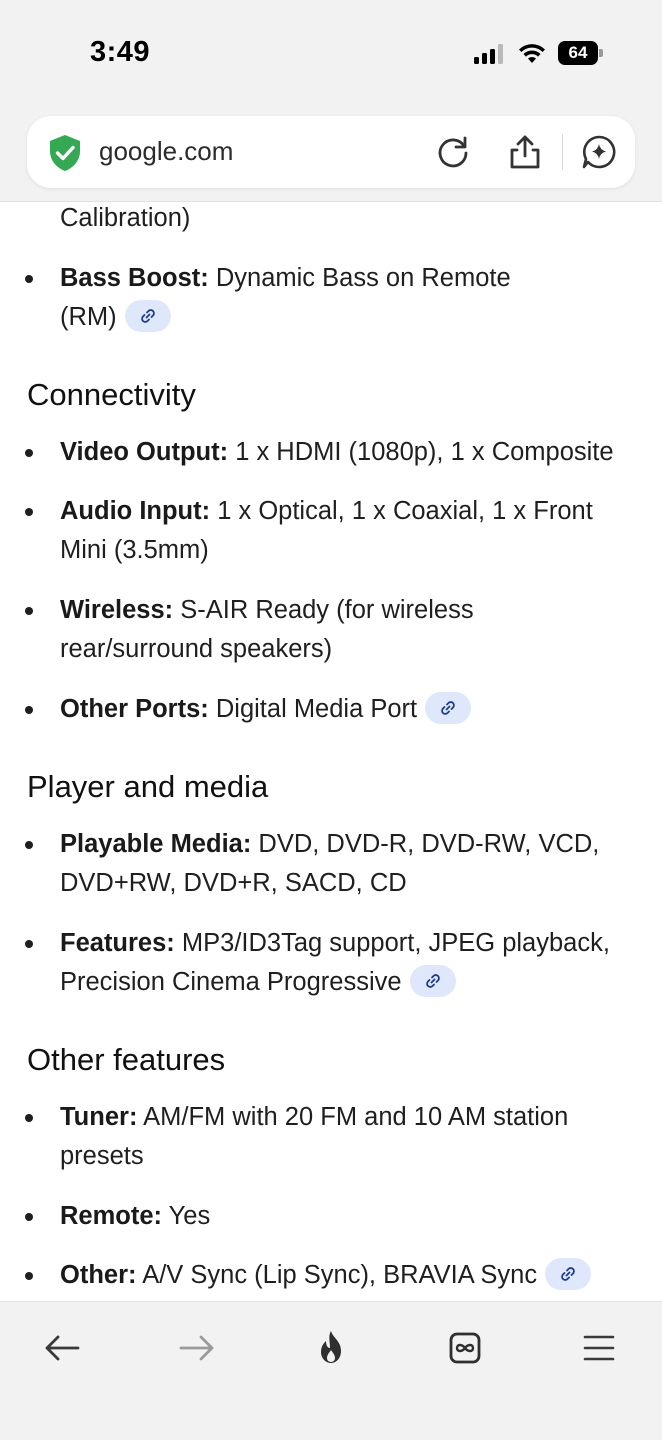  I want to click on spec-text: MP3/ID3Tag support, JPEG playback,, so click(395, 943).